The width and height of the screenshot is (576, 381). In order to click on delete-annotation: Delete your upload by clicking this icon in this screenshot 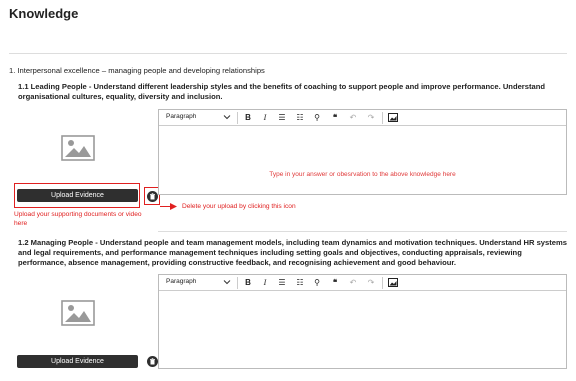, I will do `click(239, 206)`.